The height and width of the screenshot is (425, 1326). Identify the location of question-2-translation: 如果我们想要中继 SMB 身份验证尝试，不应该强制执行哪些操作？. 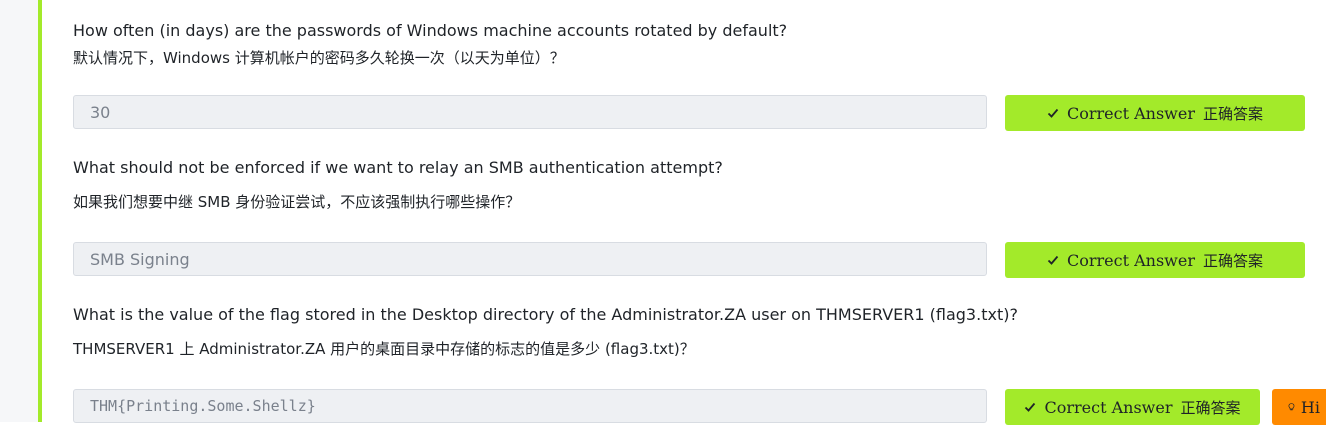
(297, 202).